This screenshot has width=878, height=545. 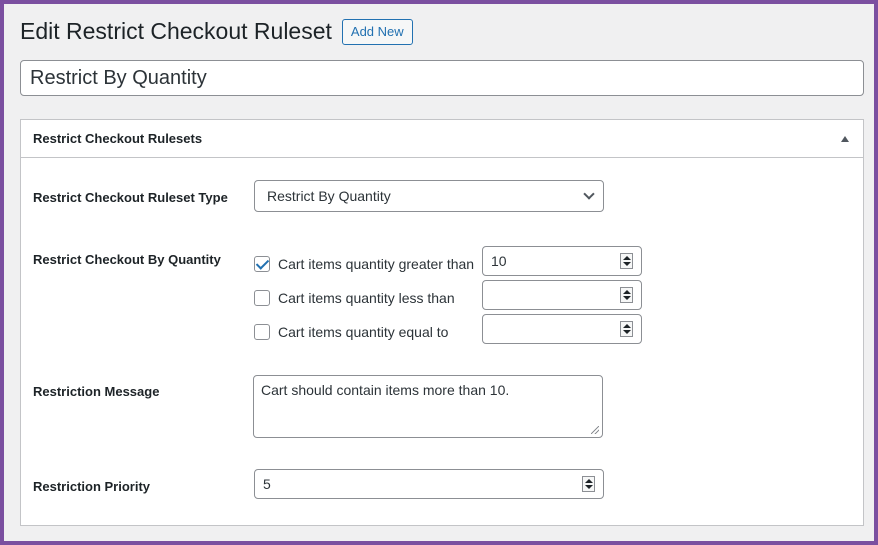 I want to click on ruleset-type-select: Restrict By Quantity, so click(x=429, y=196).